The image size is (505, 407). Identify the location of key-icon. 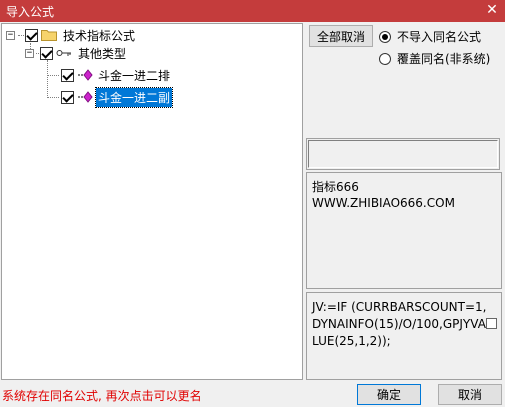
(63, 53).